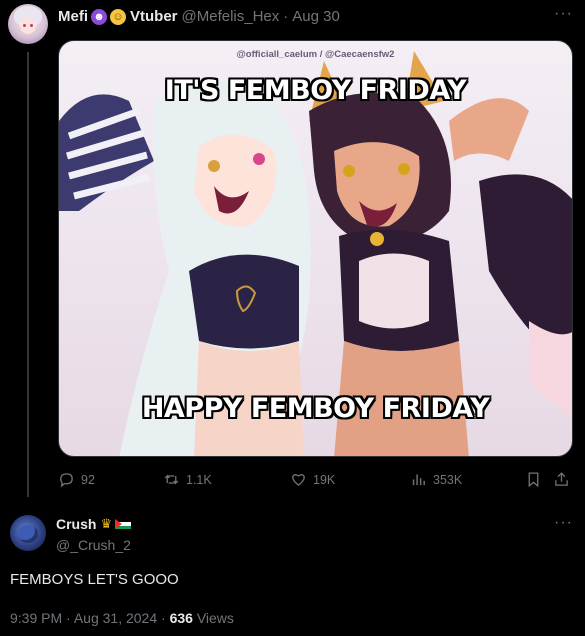 This screenshot has width=585, height=636. I want to click on palestine-flag-icon, so click(123, 524).